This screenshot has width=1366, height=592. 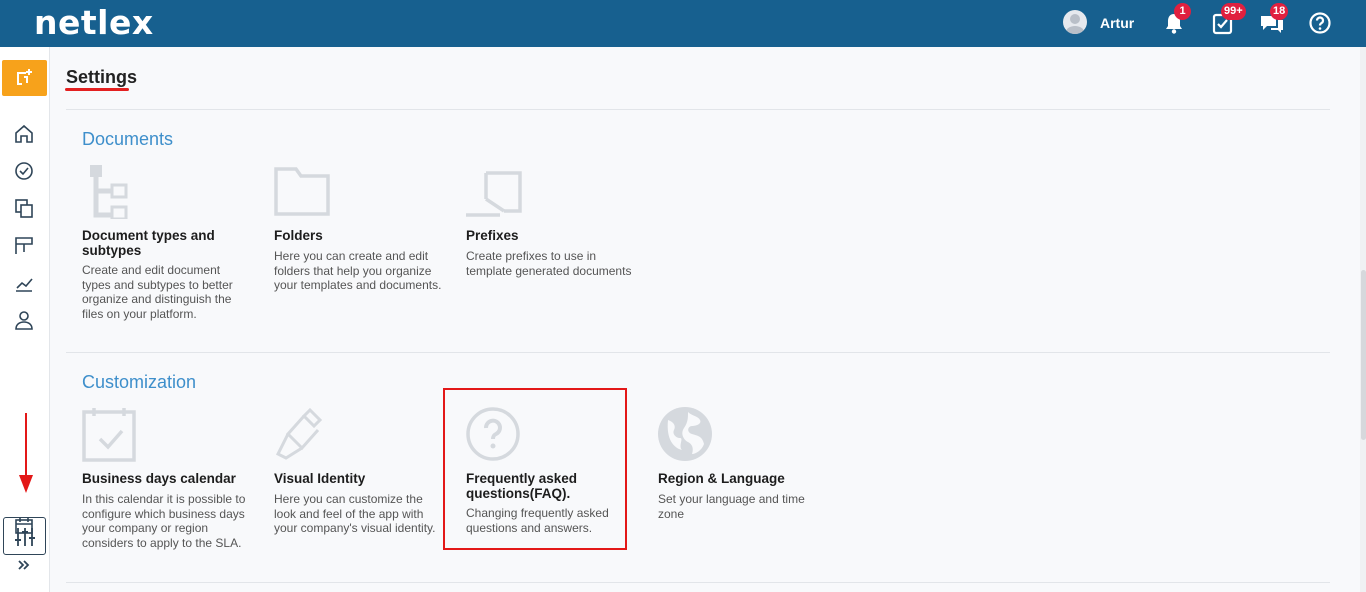 I want to click on title-underline, so click(x=97, y=89).